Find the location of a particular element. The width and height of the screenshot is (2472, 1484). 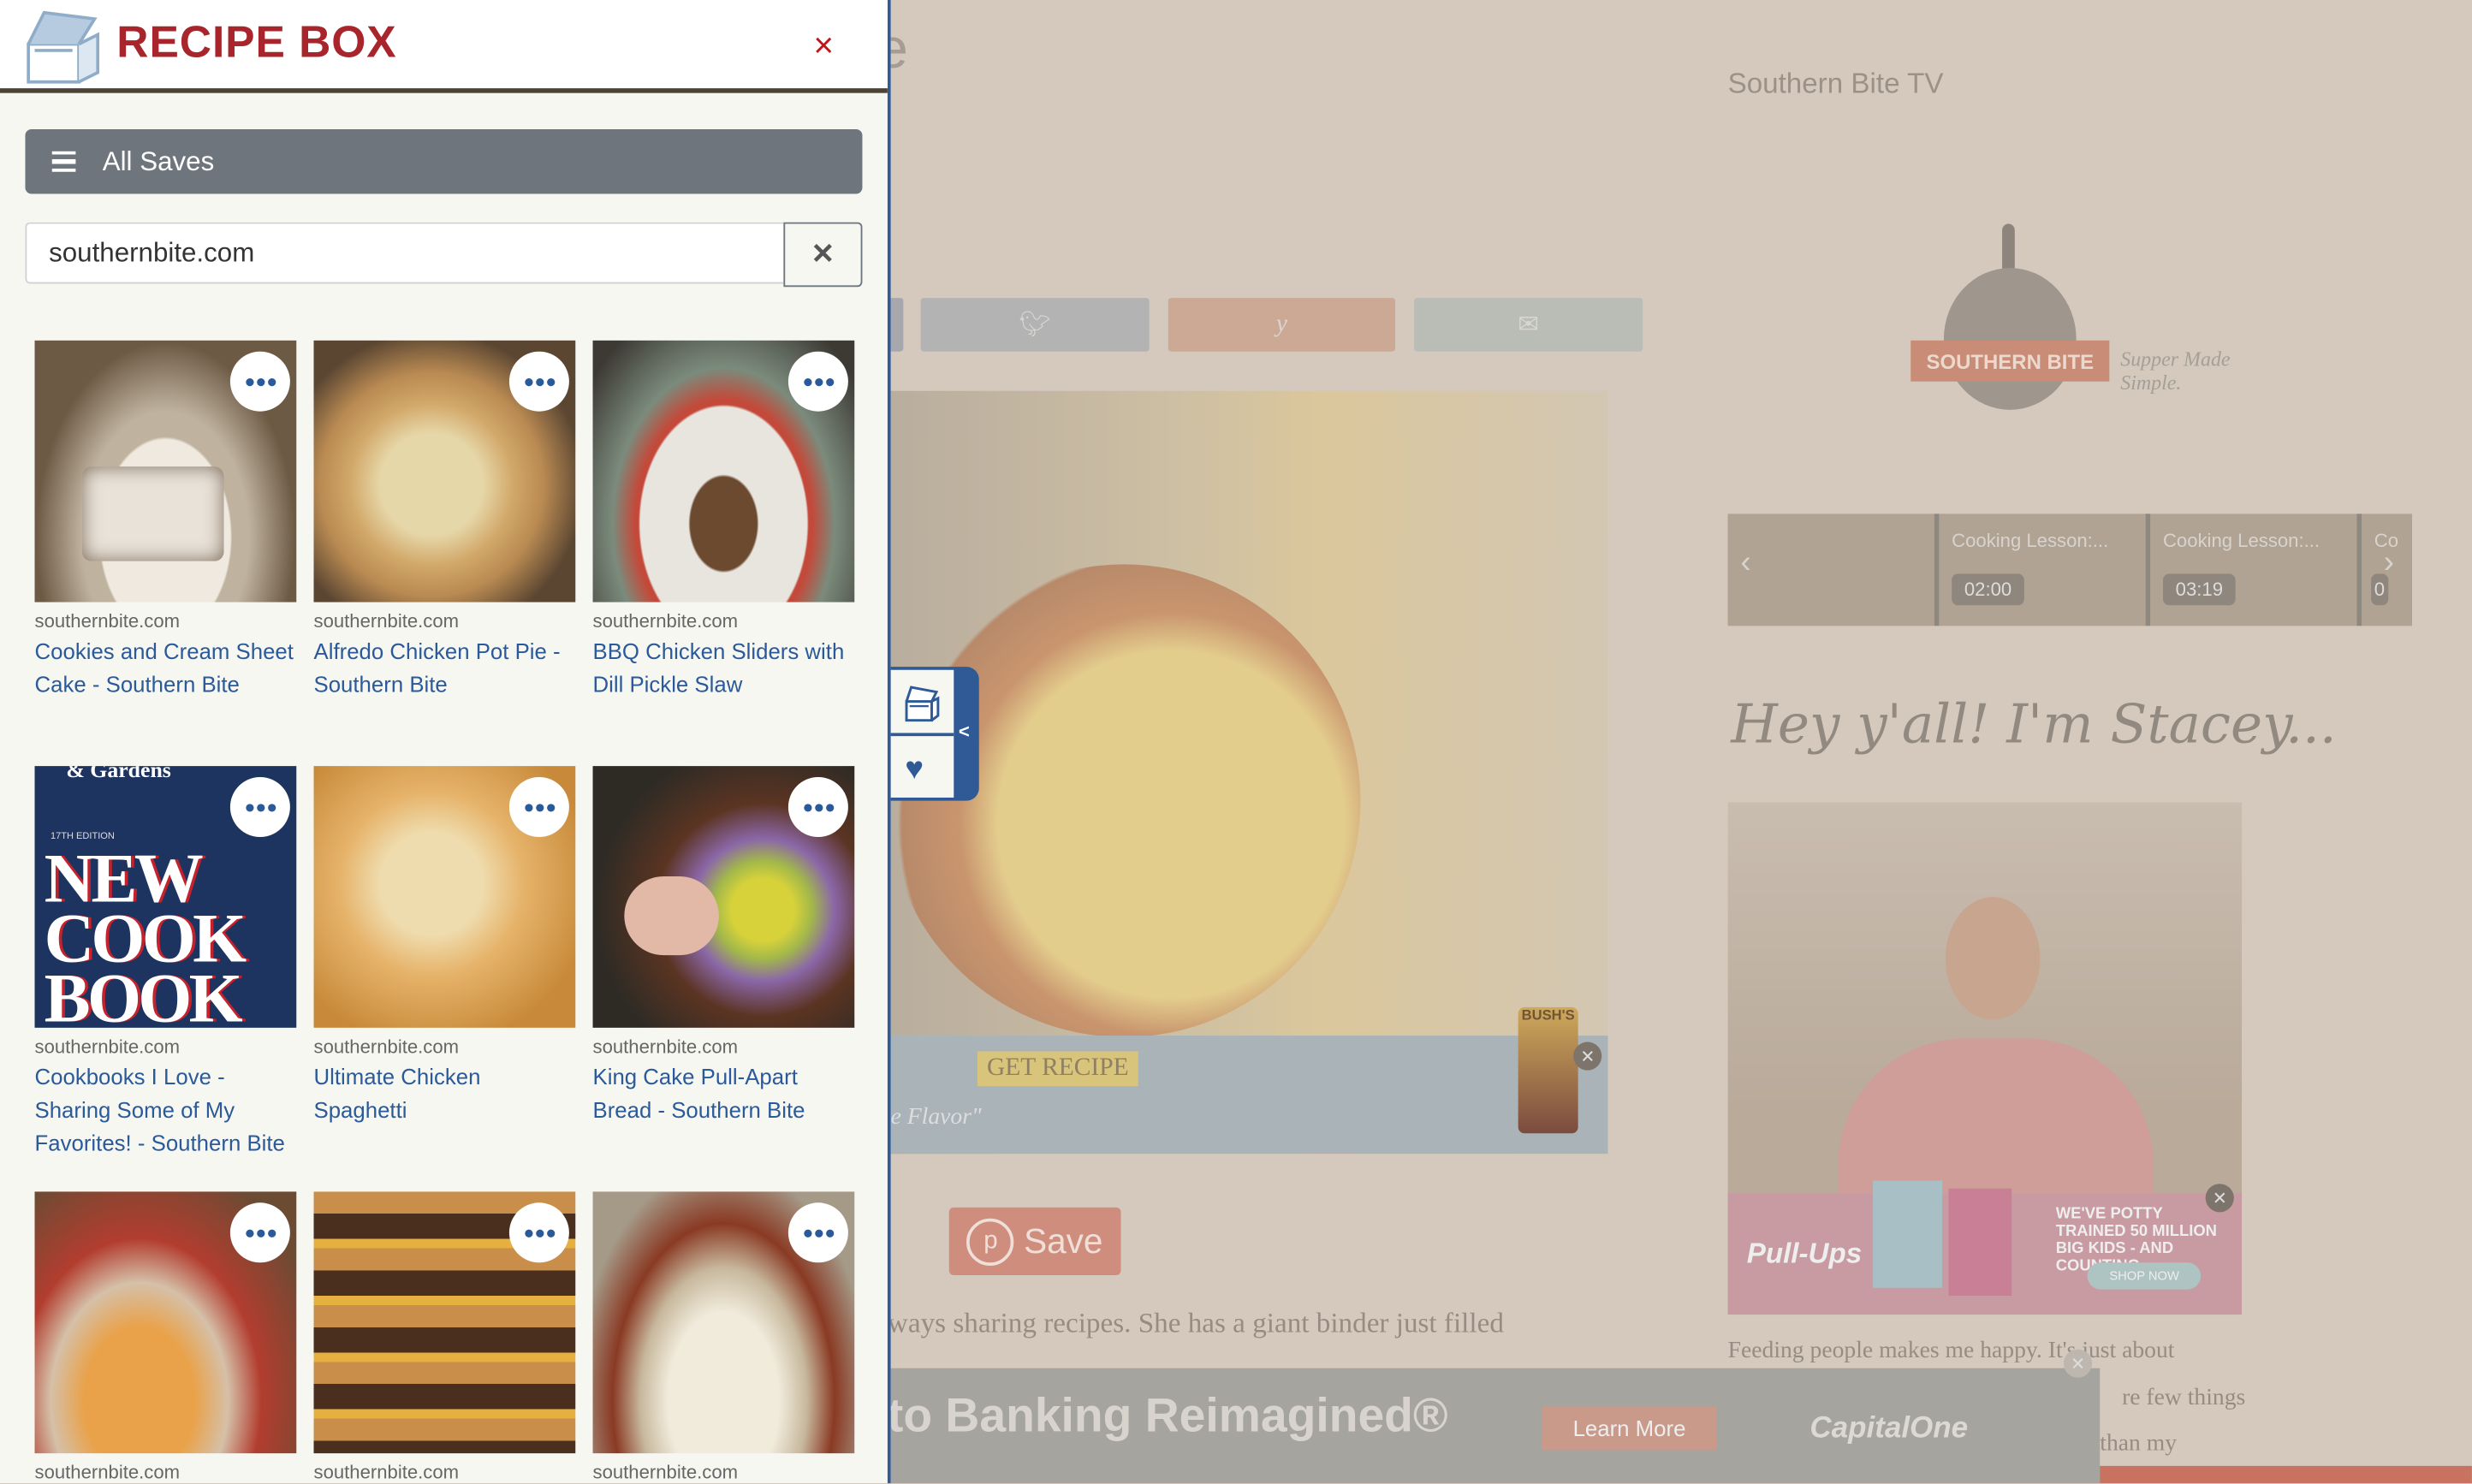

video-duration: 03:19 is located at coordinates (2199, 590).